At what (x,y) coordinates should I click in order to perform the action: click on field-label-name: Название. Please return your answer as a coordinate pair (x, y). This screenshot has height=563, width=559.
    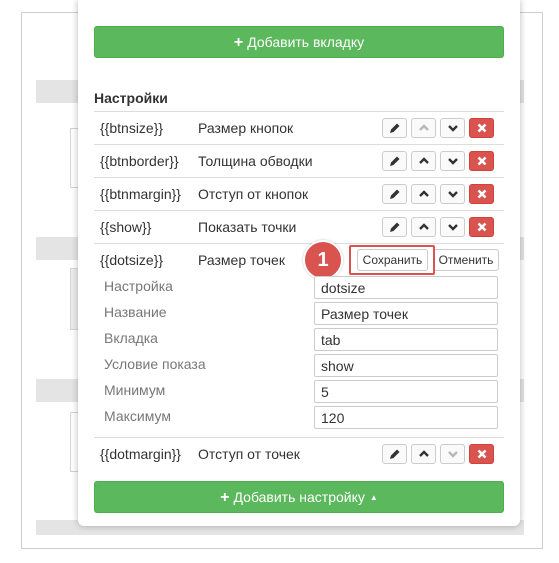
    Looking at the image, I should click on (135, 312).